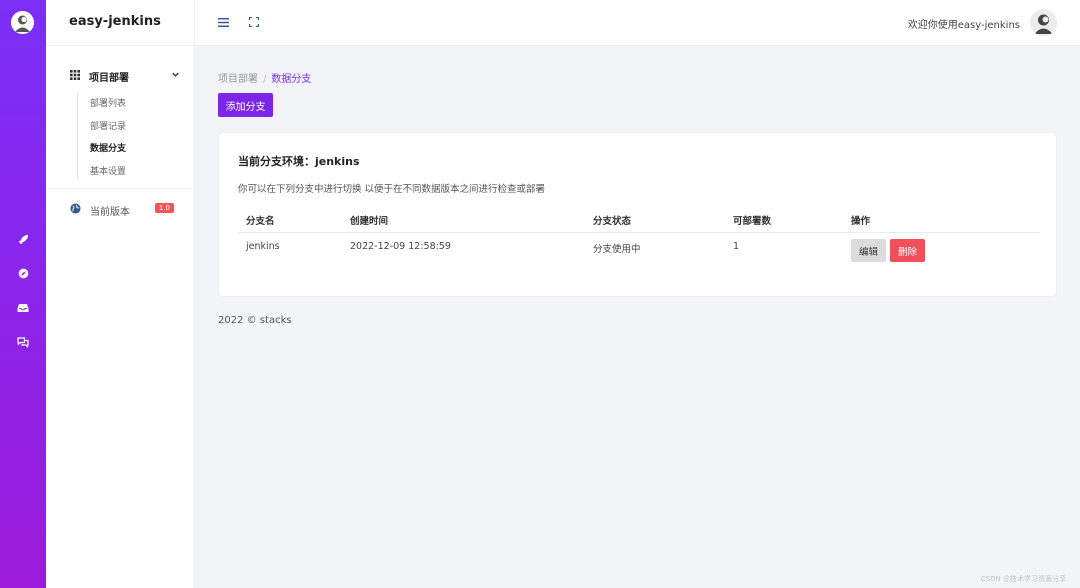 Image resolution: width=1080 pixels, height=588 pixels. What do you see at coordinates (637, 23) in the screenshot?
I see `top-bar: 欢迎你使用easy-jenkins` at bounding box center [637, 23].